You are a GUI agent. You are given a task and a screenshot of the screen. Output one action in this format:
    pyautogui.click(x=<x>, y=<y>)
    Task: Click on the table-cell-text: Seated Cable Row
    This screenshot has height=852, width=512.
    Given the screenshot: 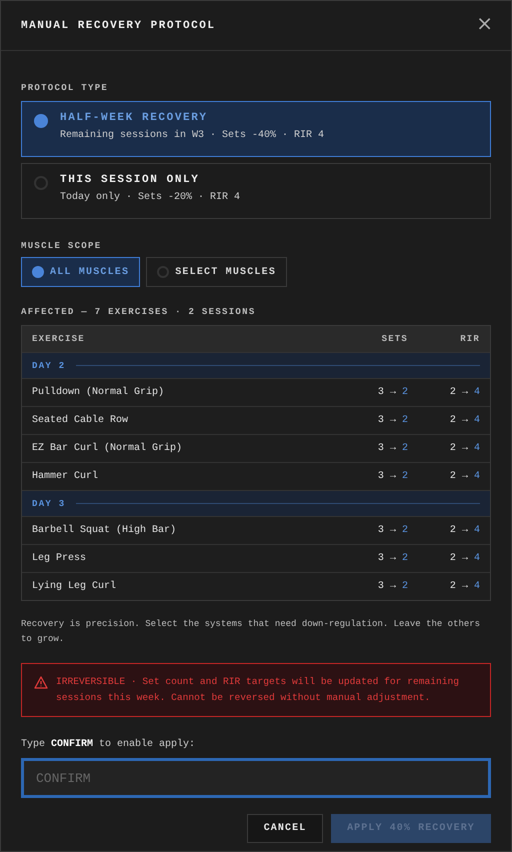 What is the action you would take?
    pyautogui.click(x=81, y=420)
    